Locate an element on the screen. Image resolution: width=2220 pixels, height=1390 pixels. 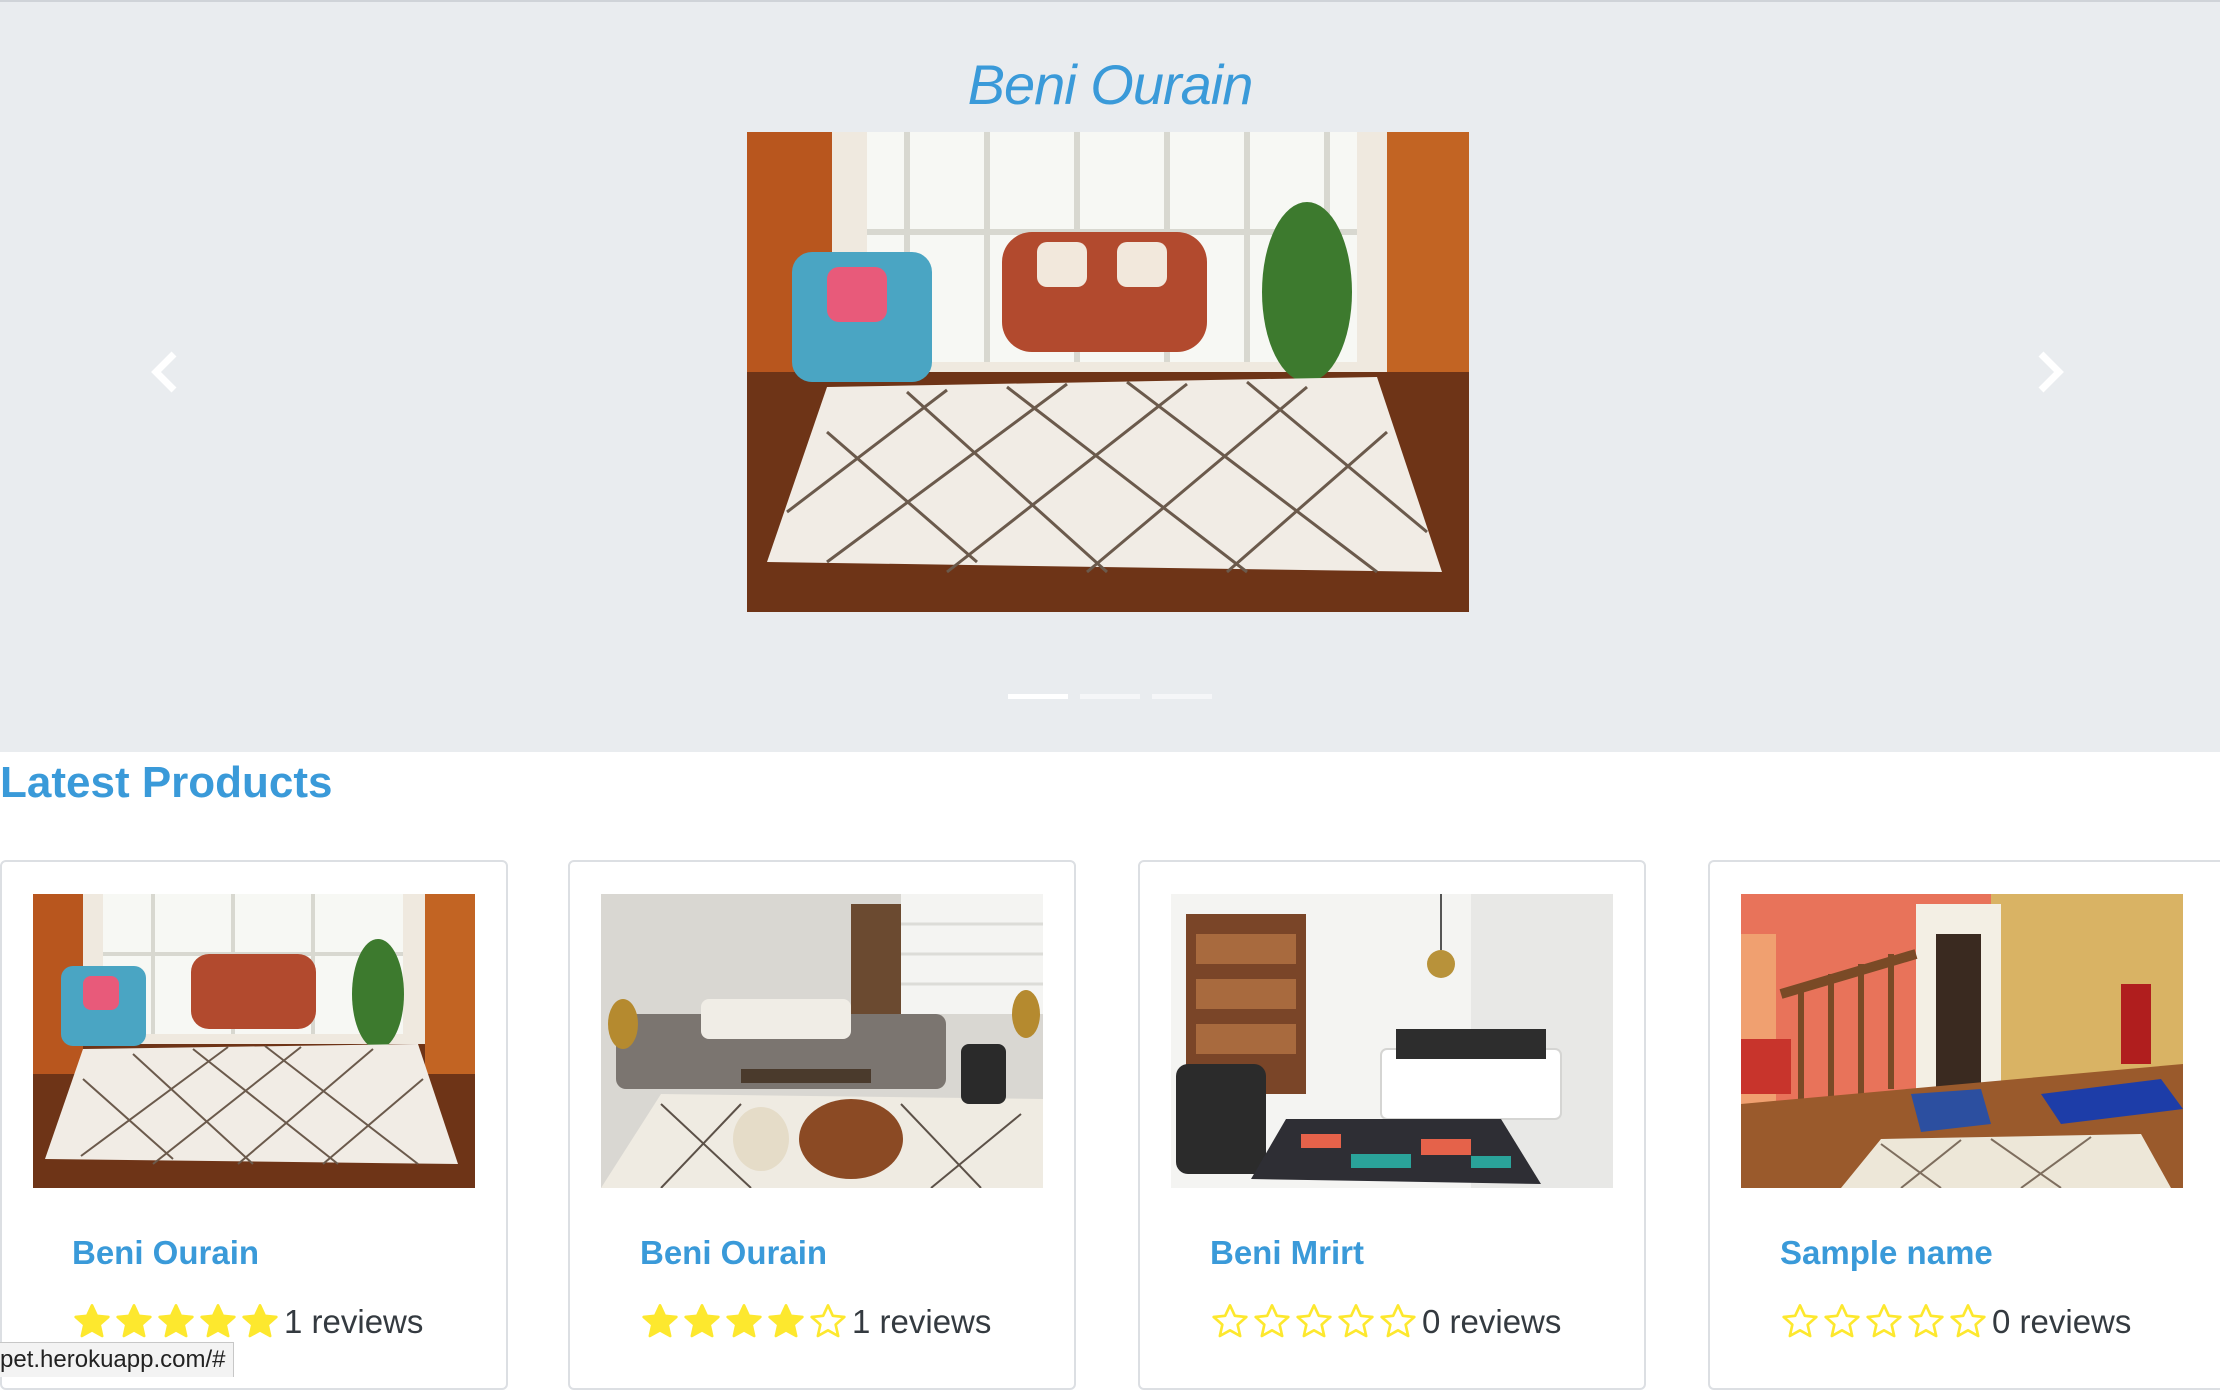
carousel-indicators is located at coordinates (1110, 696).